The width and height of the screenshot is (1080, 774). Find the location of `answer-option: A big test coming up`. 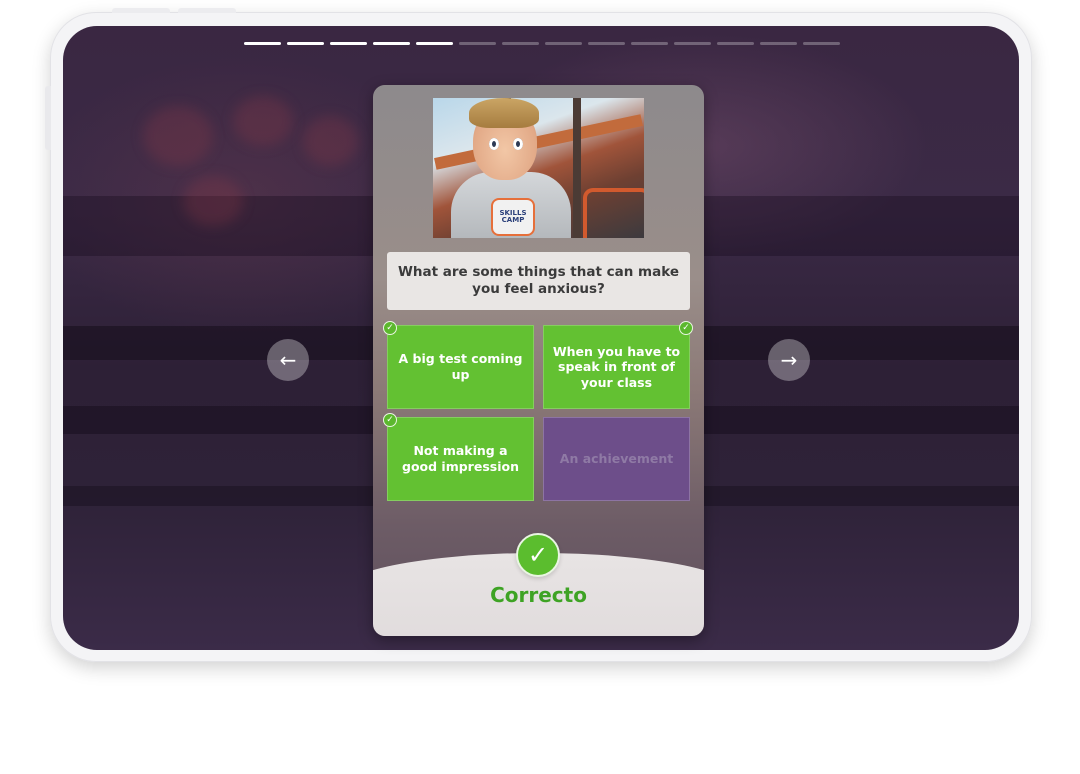

answer-option: A big test coming up is located at coordinates (460, 367).